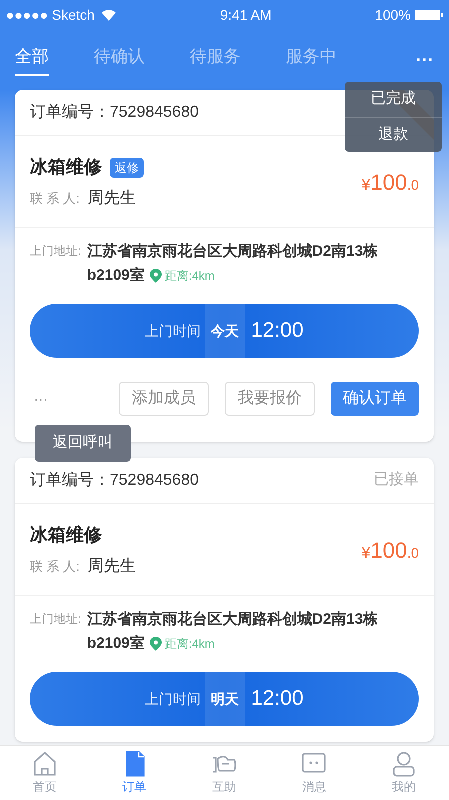 Image resolution: width=449 pixels, height=800 pixels. I want to click on filter-tab: 服务中, so click(311, 60).